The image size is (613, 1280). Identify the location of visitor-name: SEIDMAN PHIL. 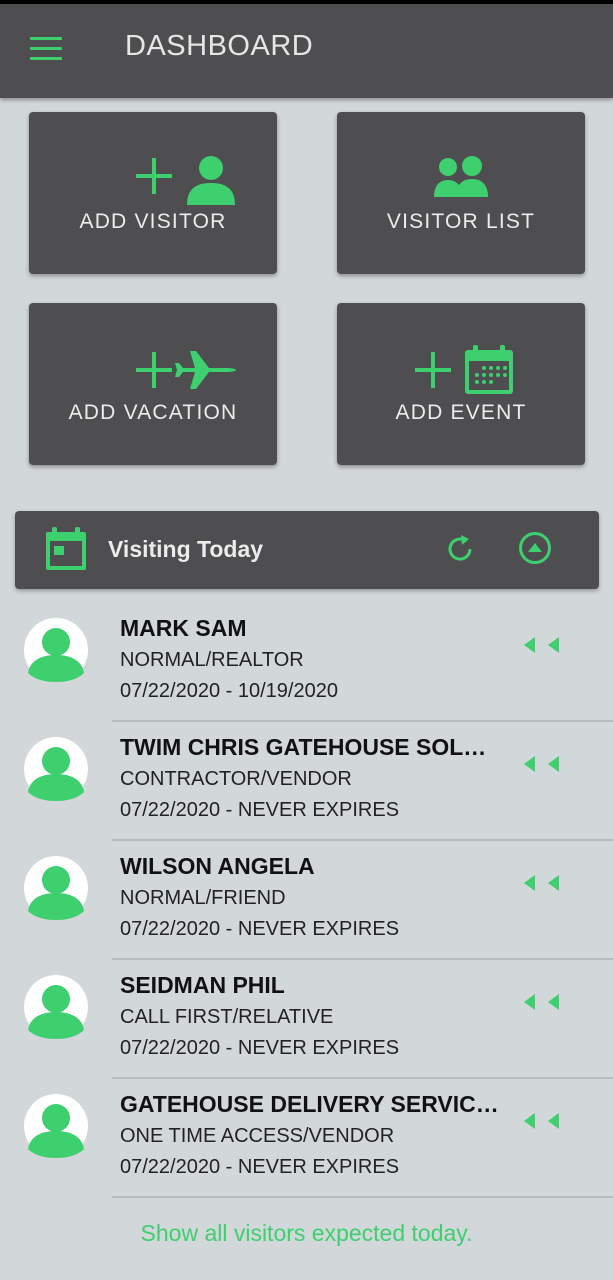
(202, 985).